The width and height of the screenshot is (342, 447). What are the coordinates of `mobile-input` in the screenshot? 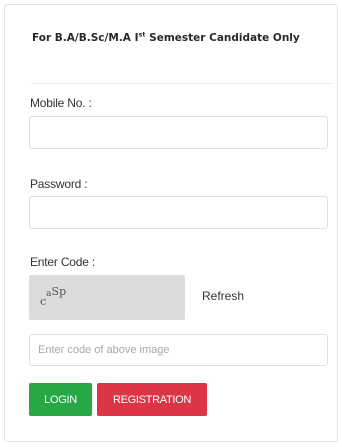 It's located at (178, 132).